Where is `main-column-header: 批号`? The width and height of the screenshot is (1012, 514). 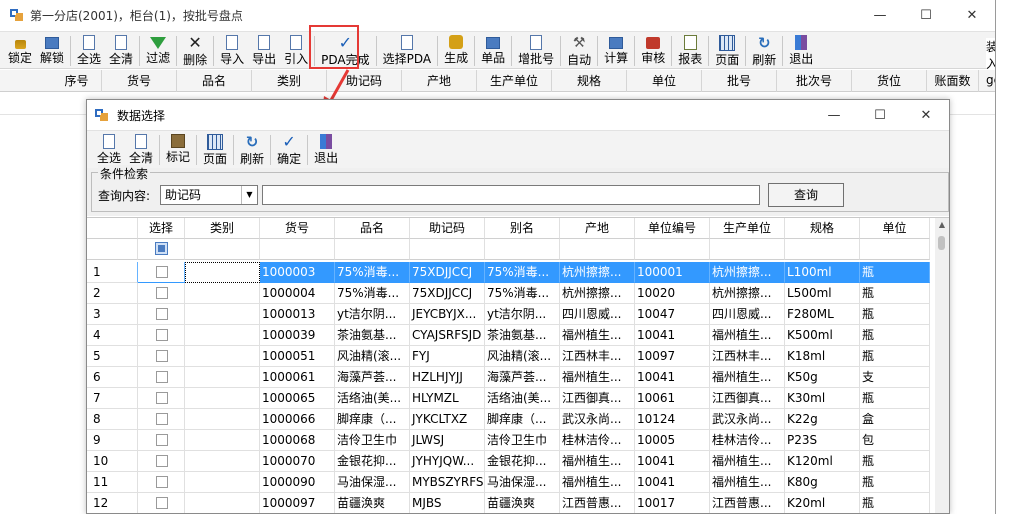
main-column-header: 批号 is located at coordinates (739, 81).